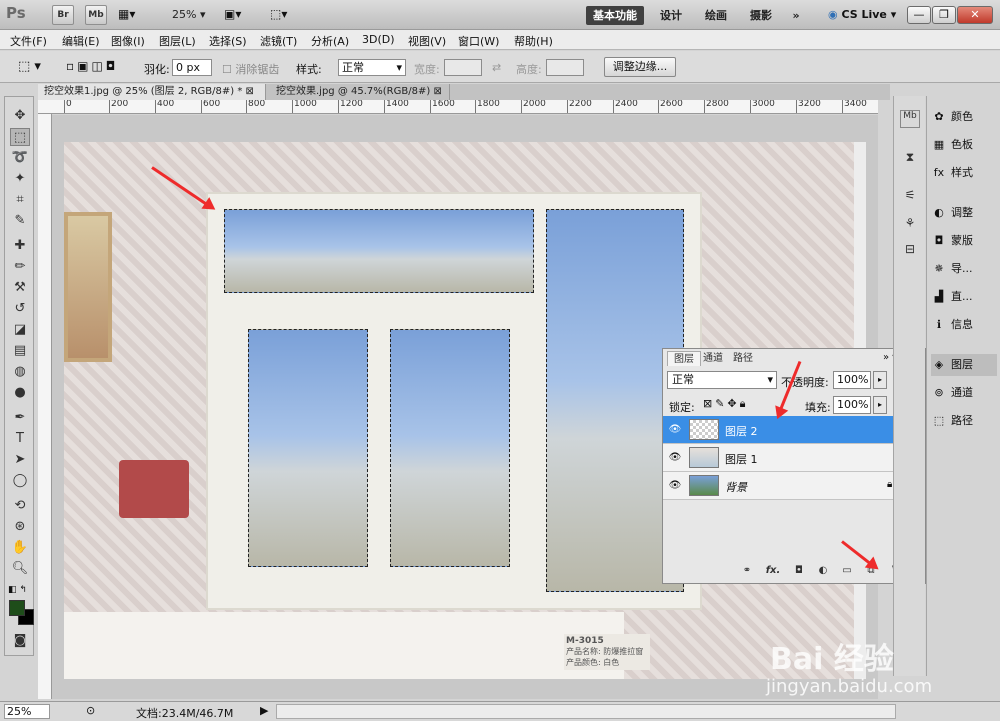  I want to click on cs-live-button: ◉ CS Live ▾, so click(862, 14).